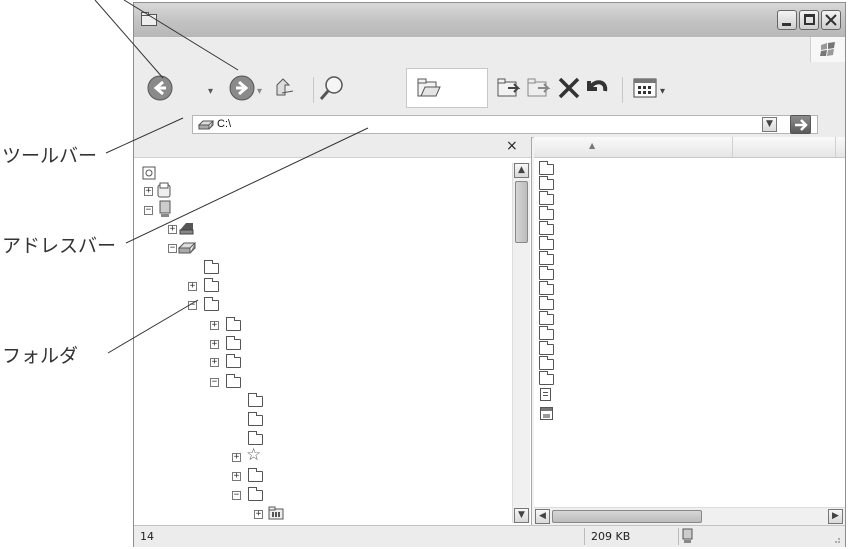 The width and height of the screenshot is (848, 549). What do you see at coordinates (186, 229) in the screenshot?
I see `floppy-drive-node-icon` at bounding box center [186, 229].